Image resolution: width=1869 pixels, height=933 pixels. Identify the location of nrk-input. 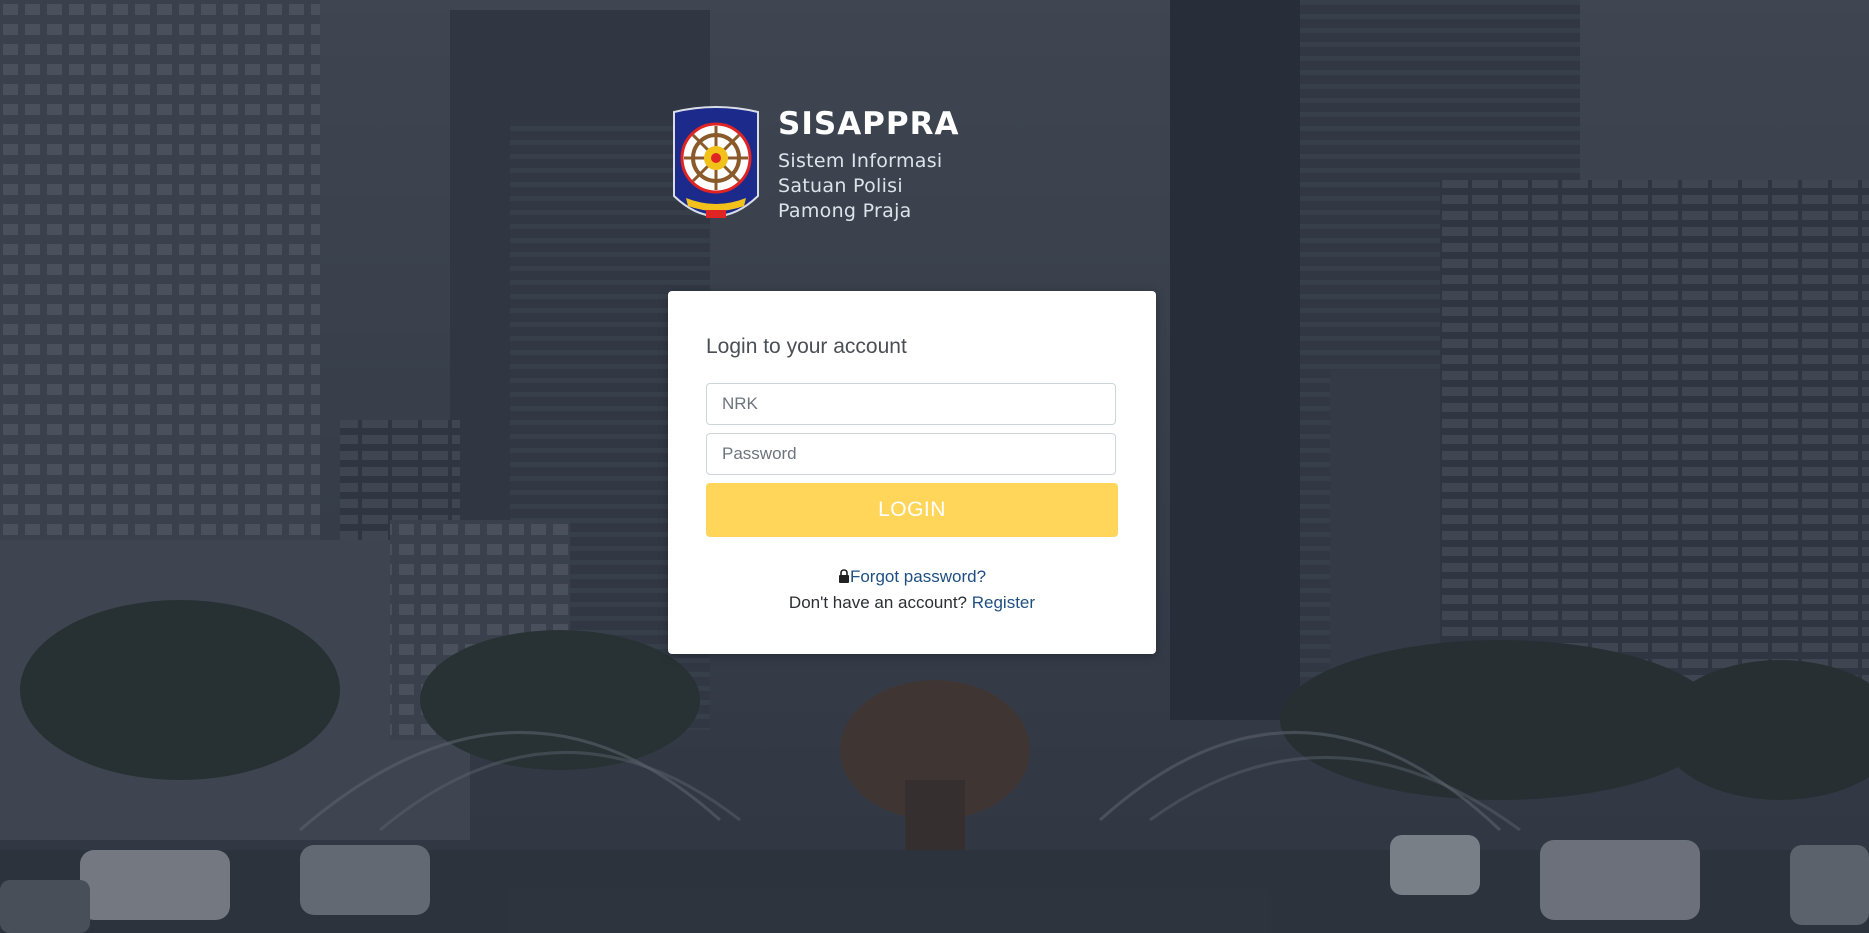
(911, 404).